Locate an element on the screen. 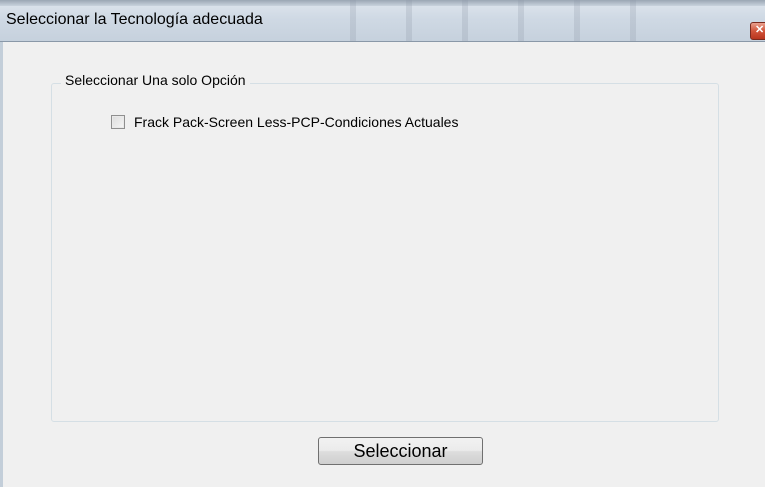  close-button: ✕ is located at coordinates (757, 31).